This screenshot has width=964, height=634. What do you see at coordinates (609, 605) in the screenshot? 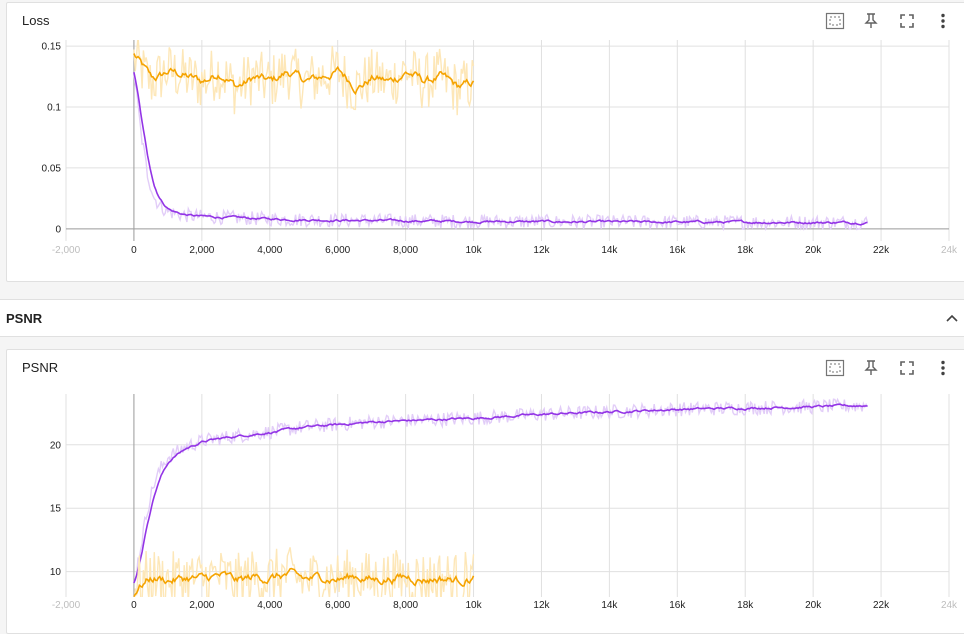
I see `x-tick-label: 14k` at bounding box center [609, 605].